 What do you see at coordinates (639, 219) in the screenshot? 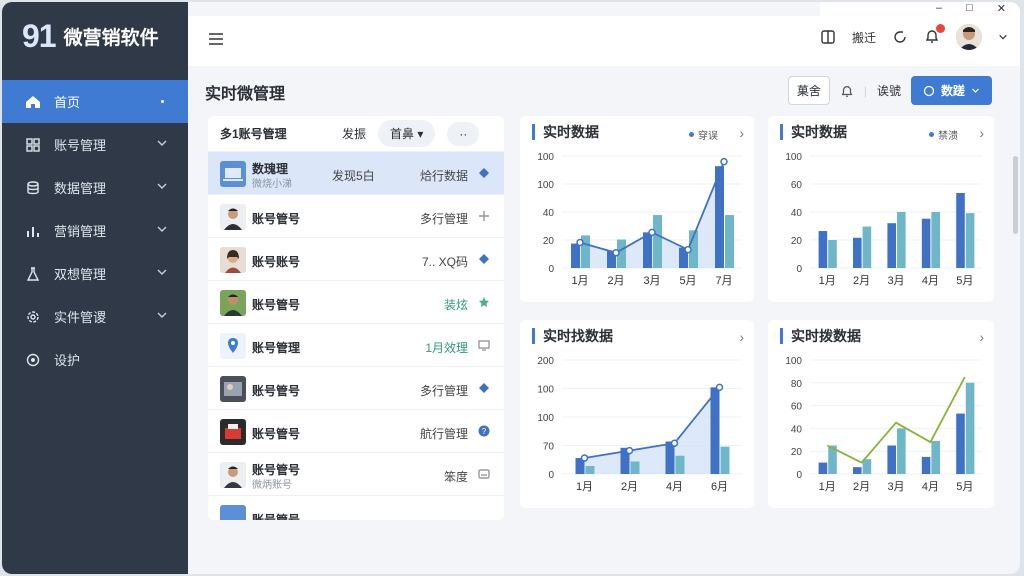
I see `chart-svg: 0 20 40 100 100 1月 2月 3月 5月 7月` at bounding box center [639, 219].